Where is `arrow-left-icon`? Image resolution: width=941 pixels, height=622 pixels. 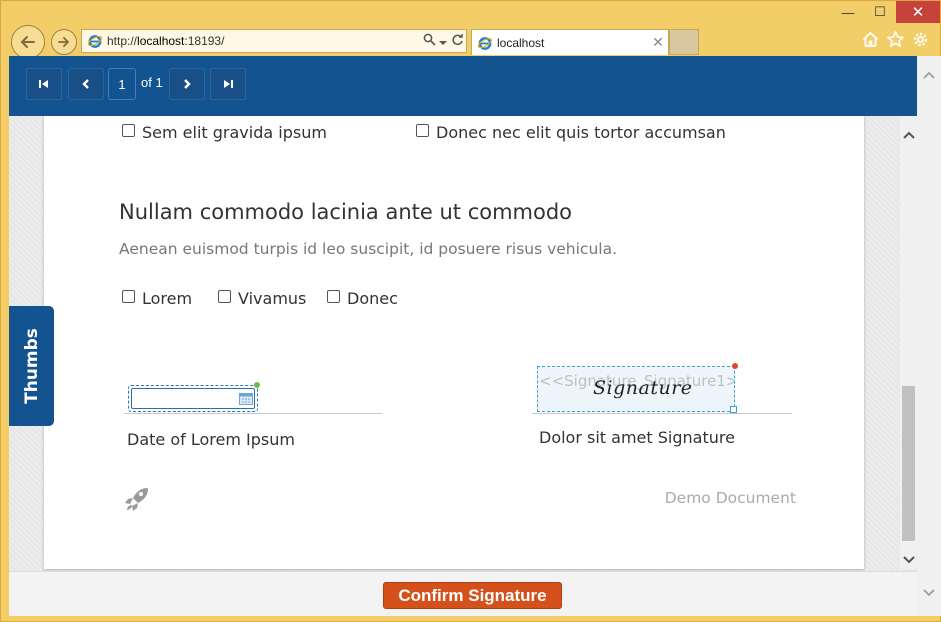 arrow-left-icon is located at coordinates (28, 42).